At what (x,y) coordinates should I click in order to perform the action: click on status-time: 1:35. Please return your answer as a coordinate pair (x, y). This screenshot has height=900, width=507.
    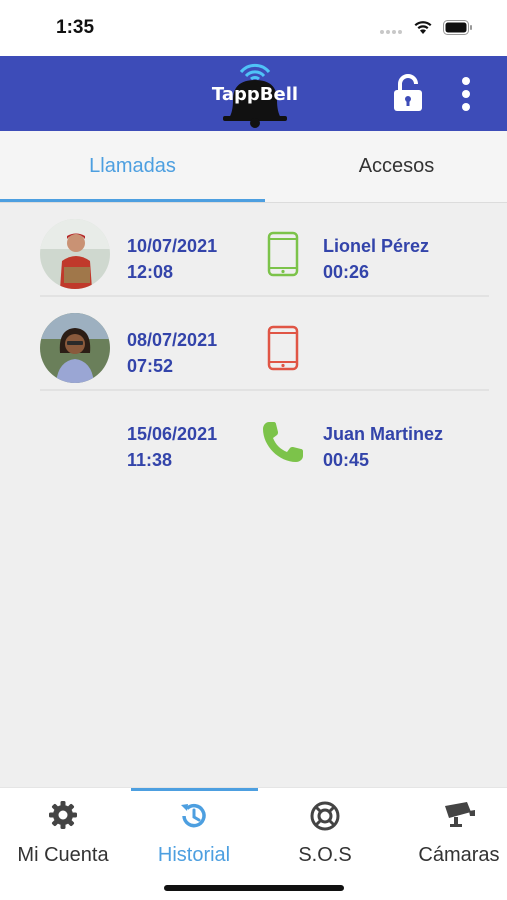
    Looking at the image, I should click on (75, 27).